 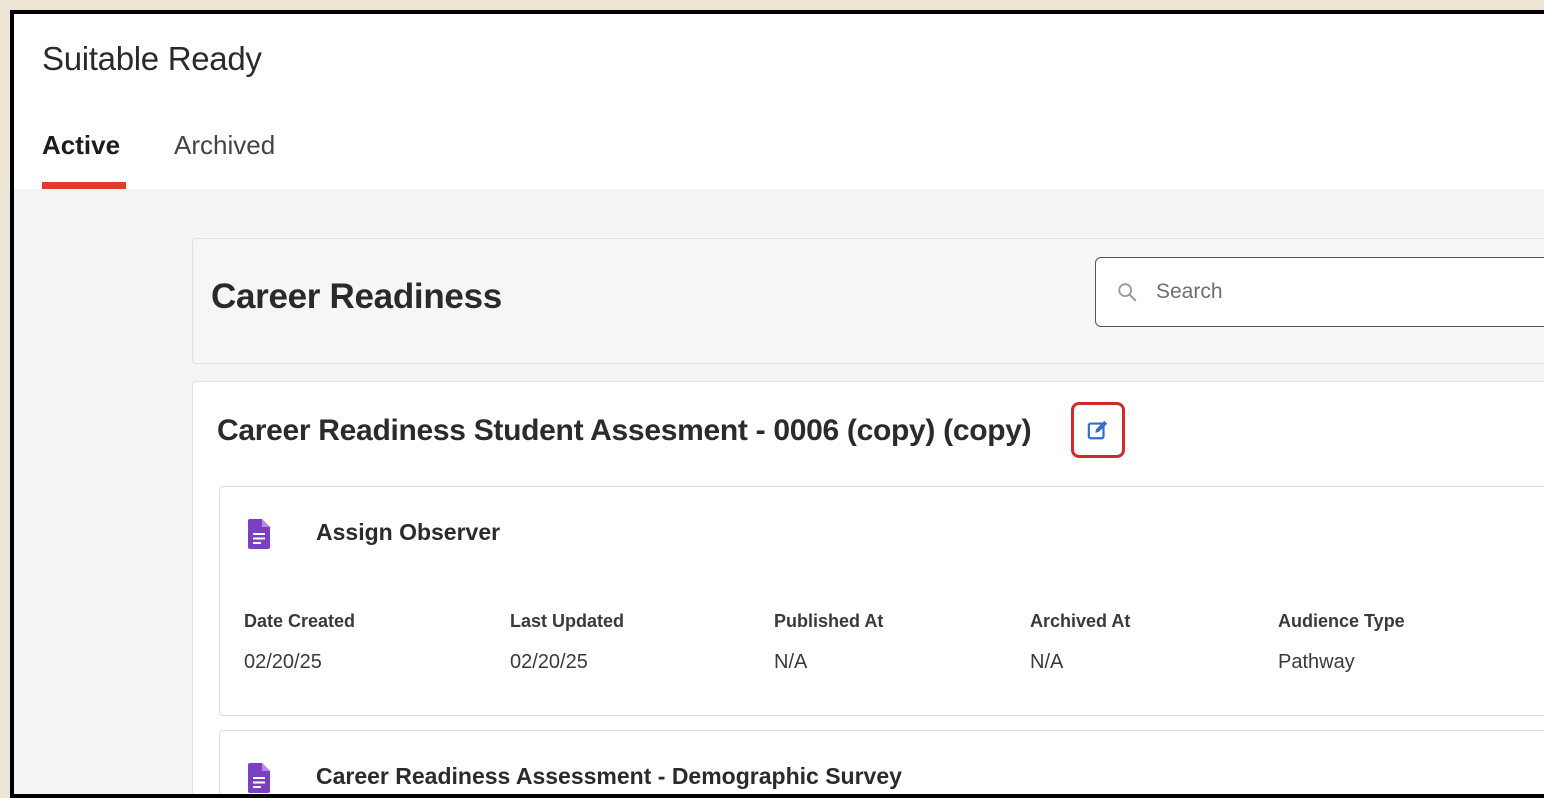 I want to click on section-title: Career Readiness, so click(x=356, y=296).